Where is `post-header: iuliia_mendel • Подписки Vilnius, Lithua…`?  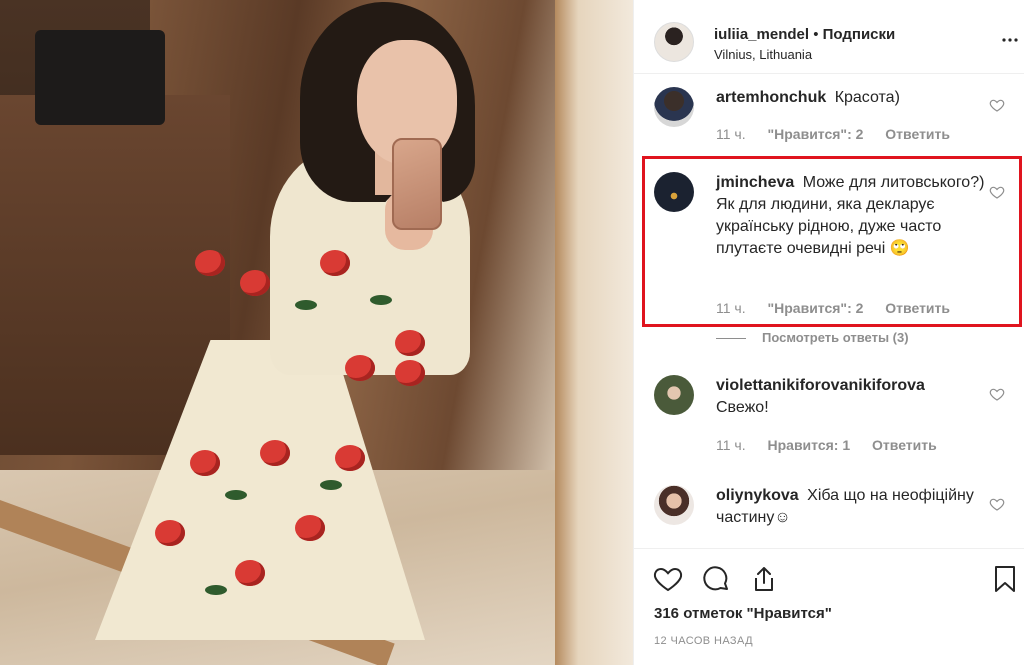 post-header: iuliia_mendel • Подписки Vilnius, Lithua… is located at coordinates (829, 37).